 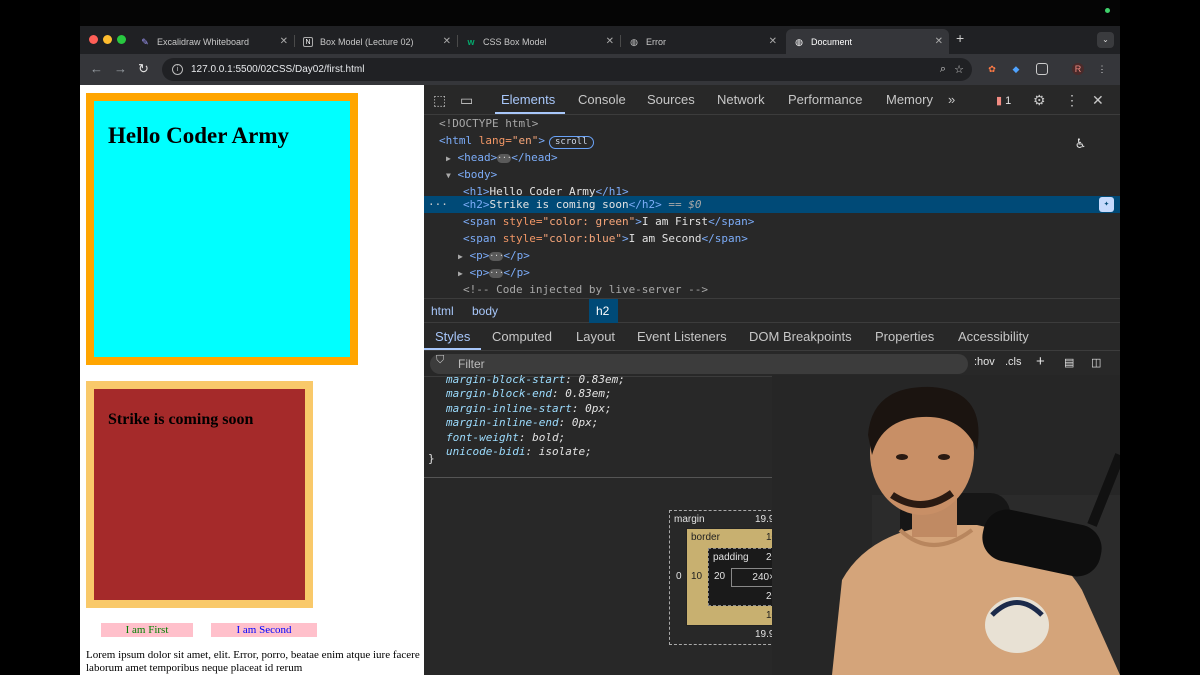 What do you see at coordinates (535, 380) in the screenshot?
I see `css-property-line: margin-block-start: 0.83em;` at bounding box center [535, 380].